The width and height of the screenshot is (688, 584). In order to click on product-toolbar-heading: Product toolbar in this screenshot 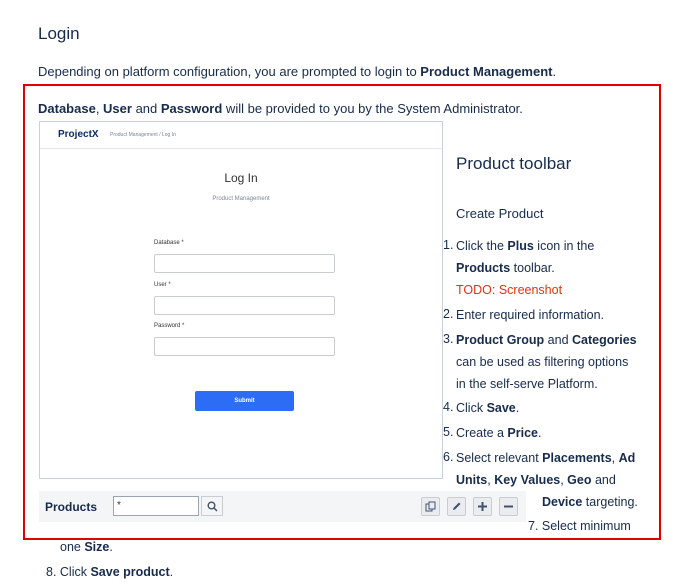, I will do `click(514, 163)`.